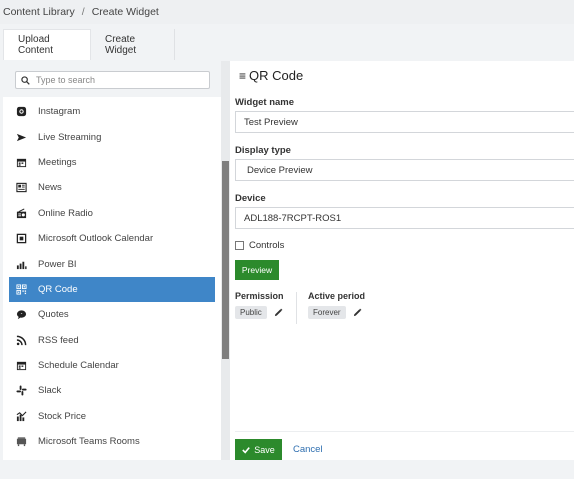 The height and width of the screenshot is (479, 574). Describe the element at coordinates (112, 340) in the screenshot. I see `sidebar-item-rss-feed: RSS feed` at that location.